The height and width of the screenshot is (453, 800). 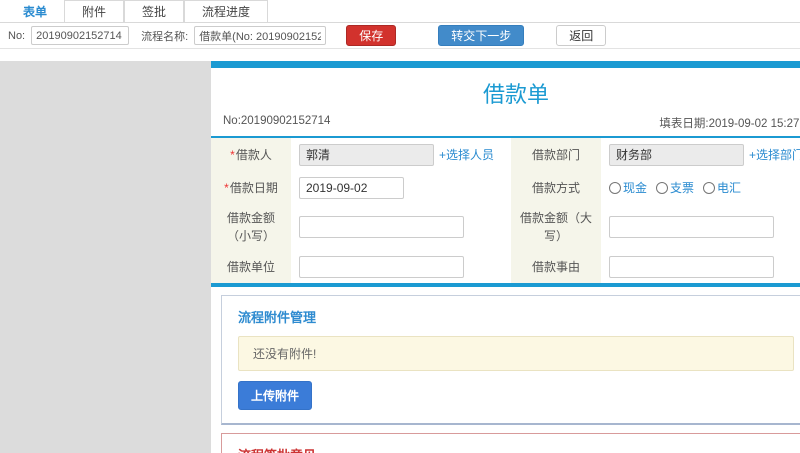 What do you see at coordinates (17, 35) in the screenshot?
I see `no-label: No:` at bounding box center [17, 35].